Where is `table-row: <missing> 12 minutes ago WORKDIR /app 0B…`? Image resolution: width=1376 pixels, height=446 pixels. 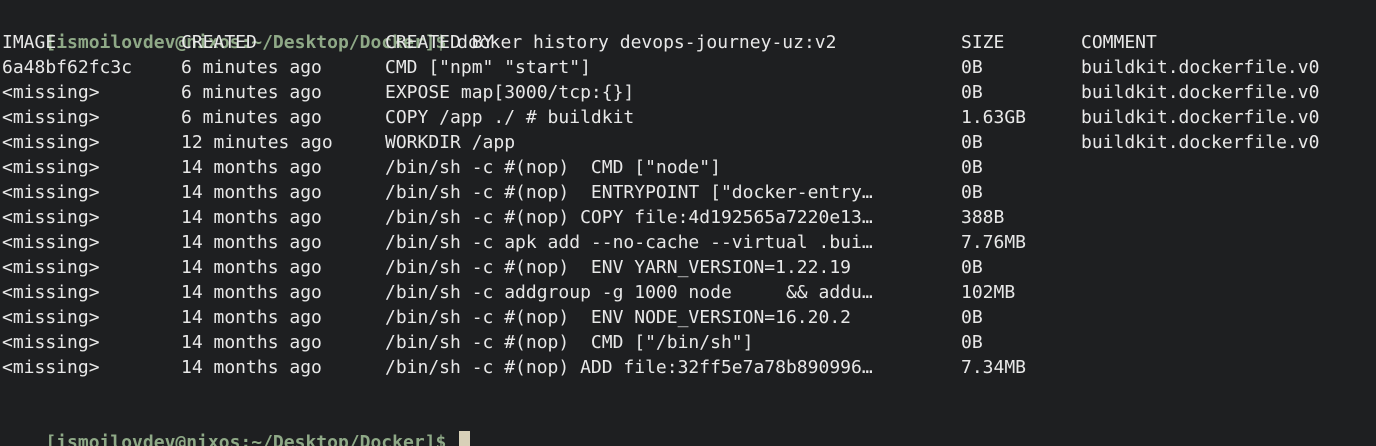 table-row: <missing> 12 minutes ago WORKDIR /app 0B… is located at coordinates (688, 142).